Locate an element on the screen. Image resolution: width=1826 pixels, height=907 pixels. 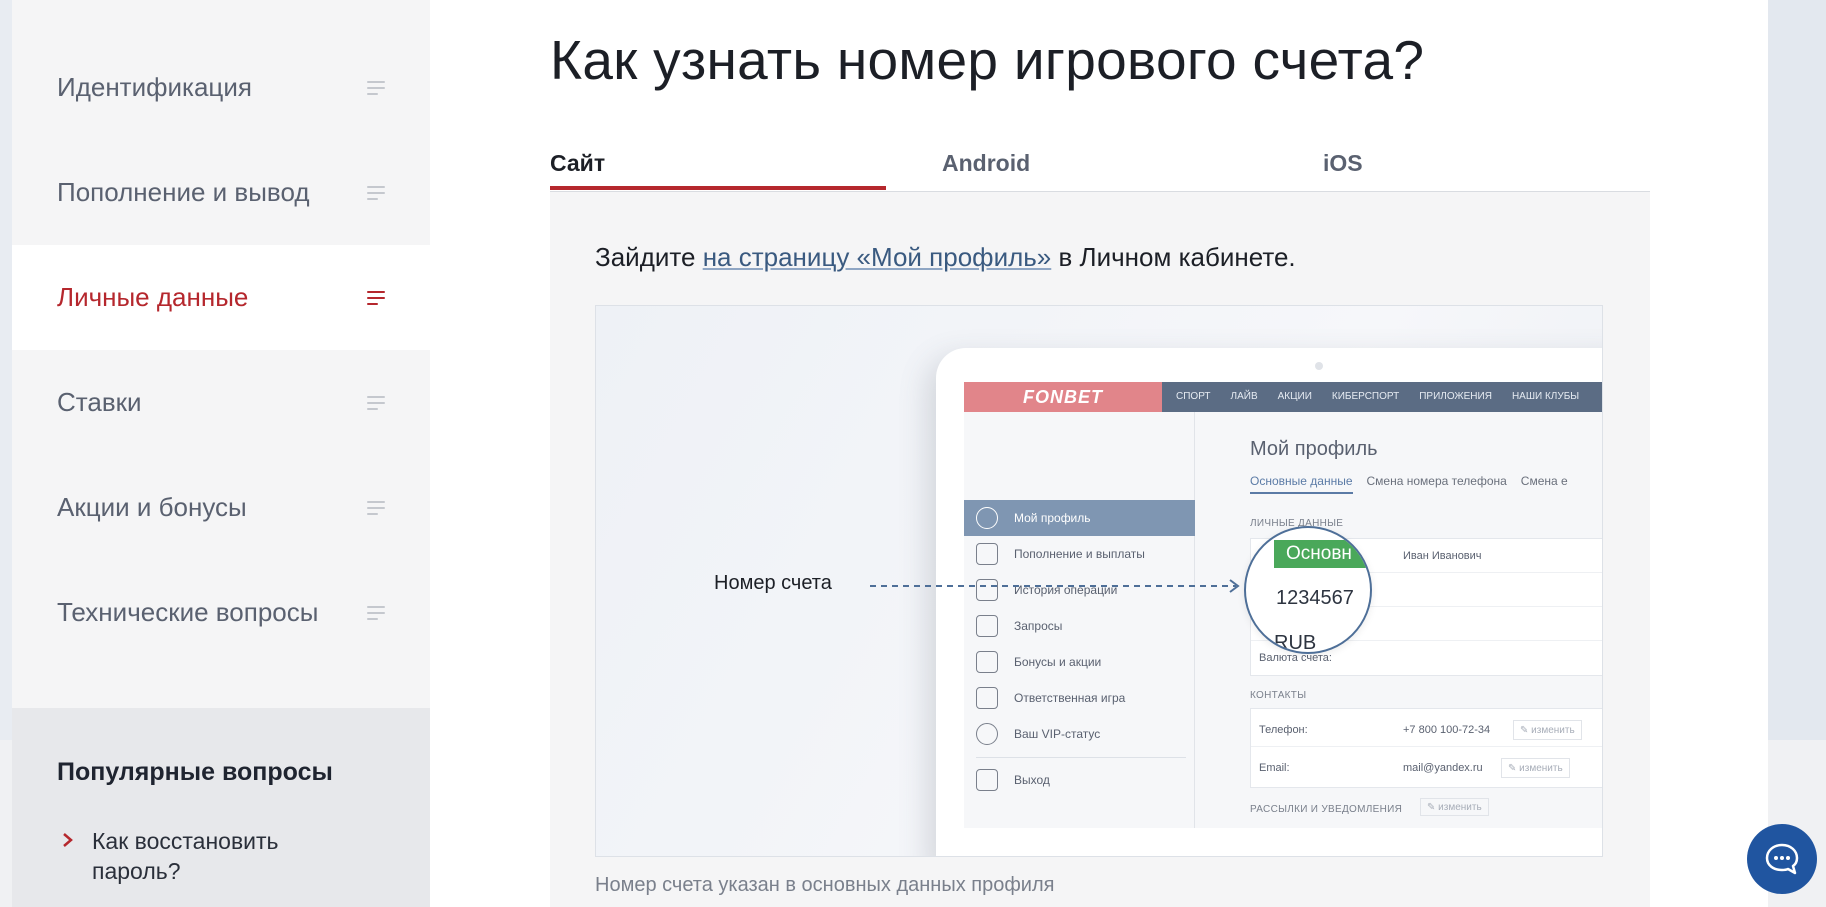
sidebar-item-personal-data: Личные данные is located at coordinates (221, 297).